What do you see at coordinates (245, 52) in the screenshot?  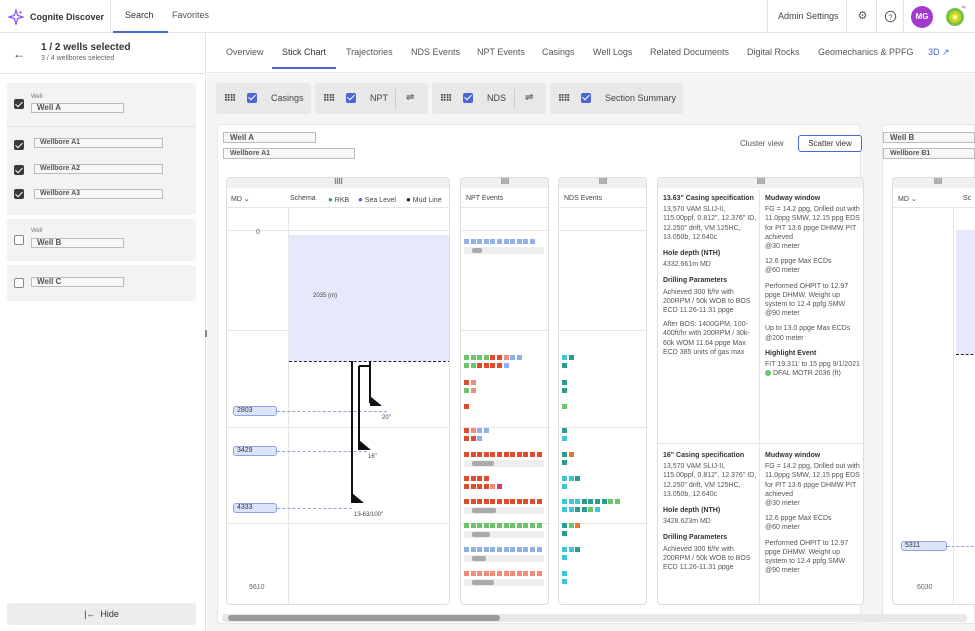 I see `tab-overview: Overview` at bounding box center [245, 52].